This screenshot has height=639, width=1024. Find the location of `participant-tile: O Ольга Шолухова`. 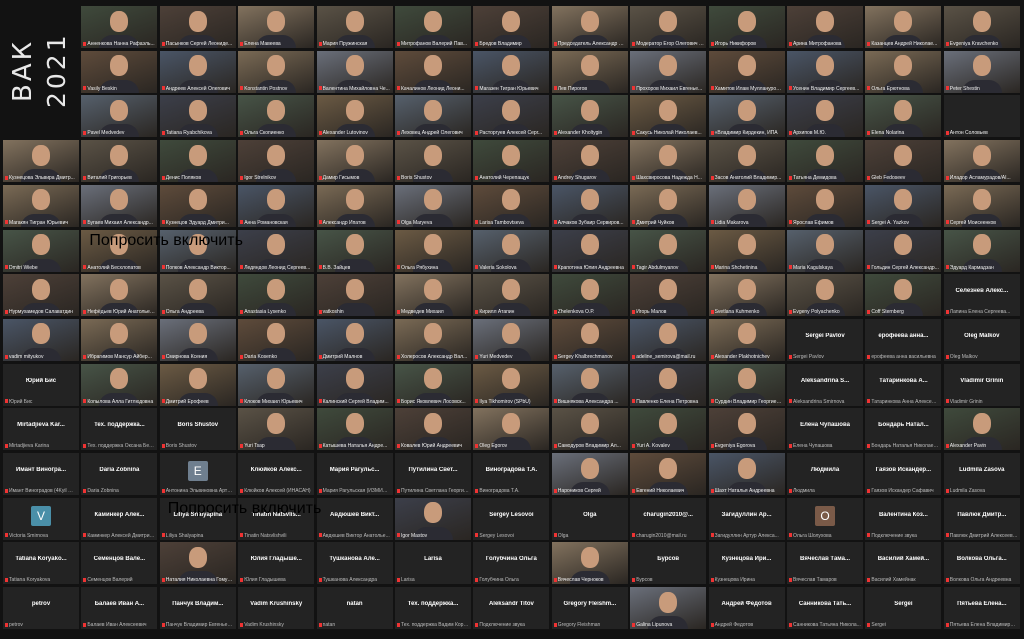

participant-tile: O Ольга Шолухова is located at coordinates (825, 518).